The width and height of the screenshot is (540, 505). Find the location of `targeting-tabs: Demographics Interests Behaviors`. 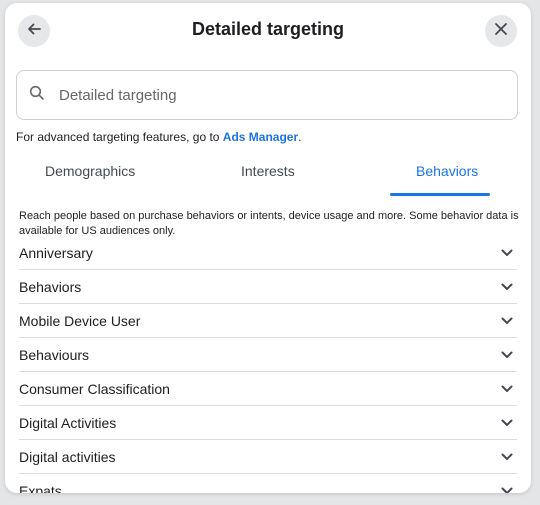

targeting-tabs: Demographics Interests Behaviors is located at coordinates (268, 176).